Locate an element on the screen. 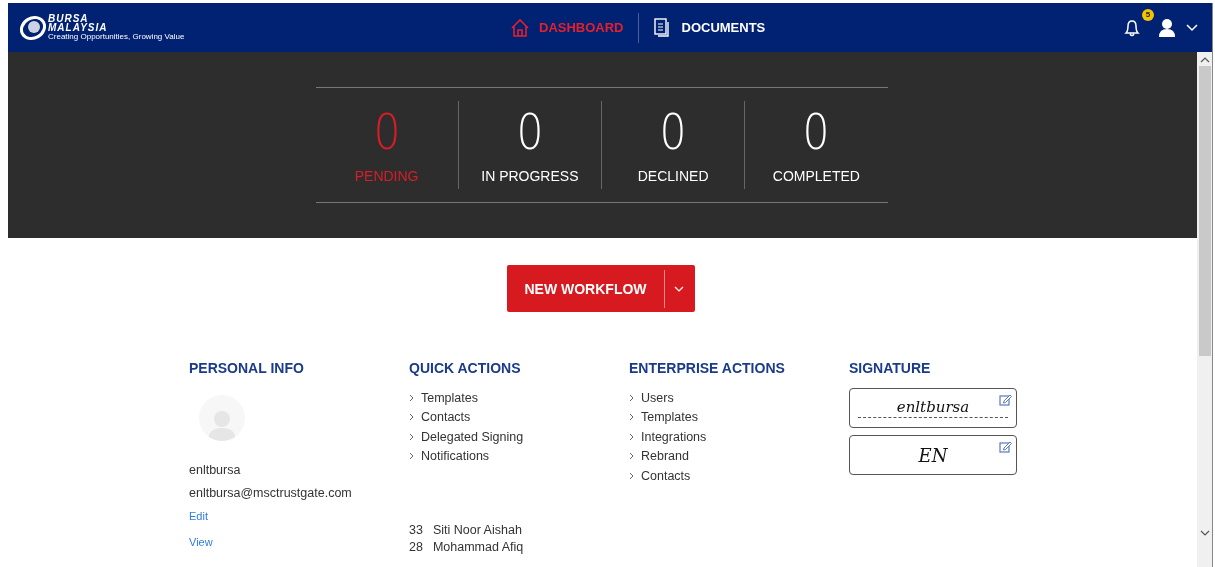  notification-button is located at coordinates (1132, 27).